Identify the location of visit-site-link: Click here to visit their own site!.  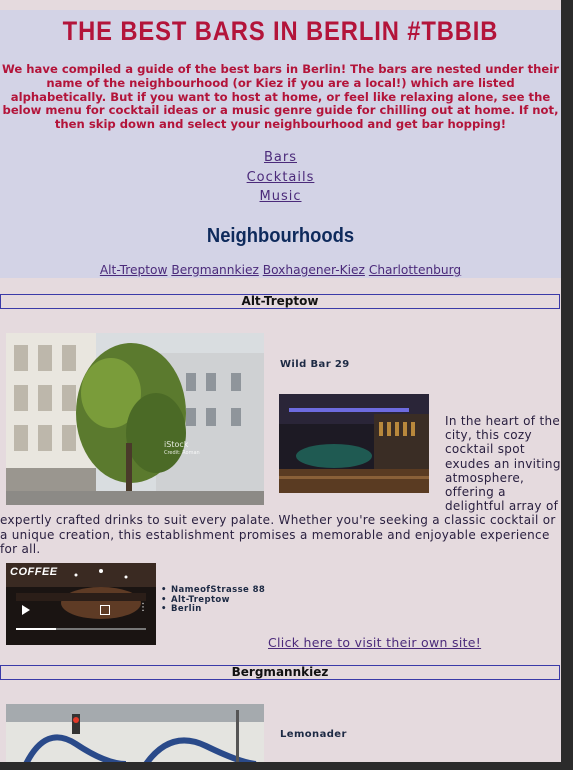
(374, 642).